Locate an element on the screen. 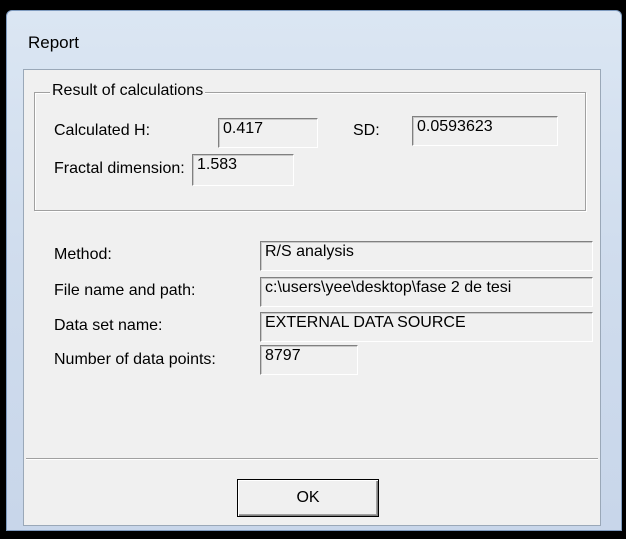 Image resolution: width=626 pixels, height=539 pixels. title-bar: Report is located at coordinates (314, 39).